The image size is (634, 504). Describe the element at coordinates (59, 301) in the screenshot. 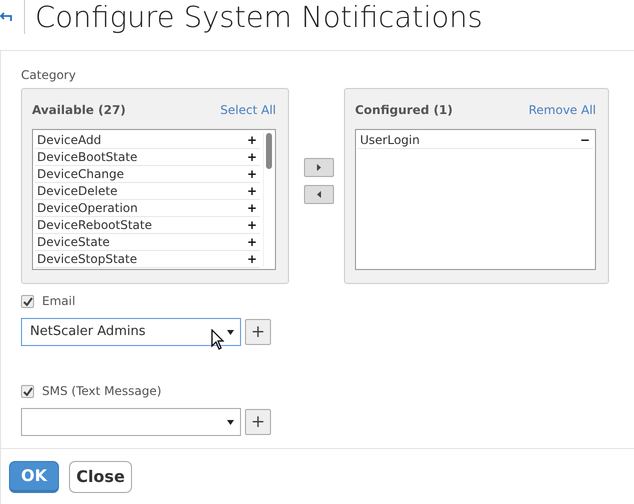

I see `checkbox-label: Email` at that location.